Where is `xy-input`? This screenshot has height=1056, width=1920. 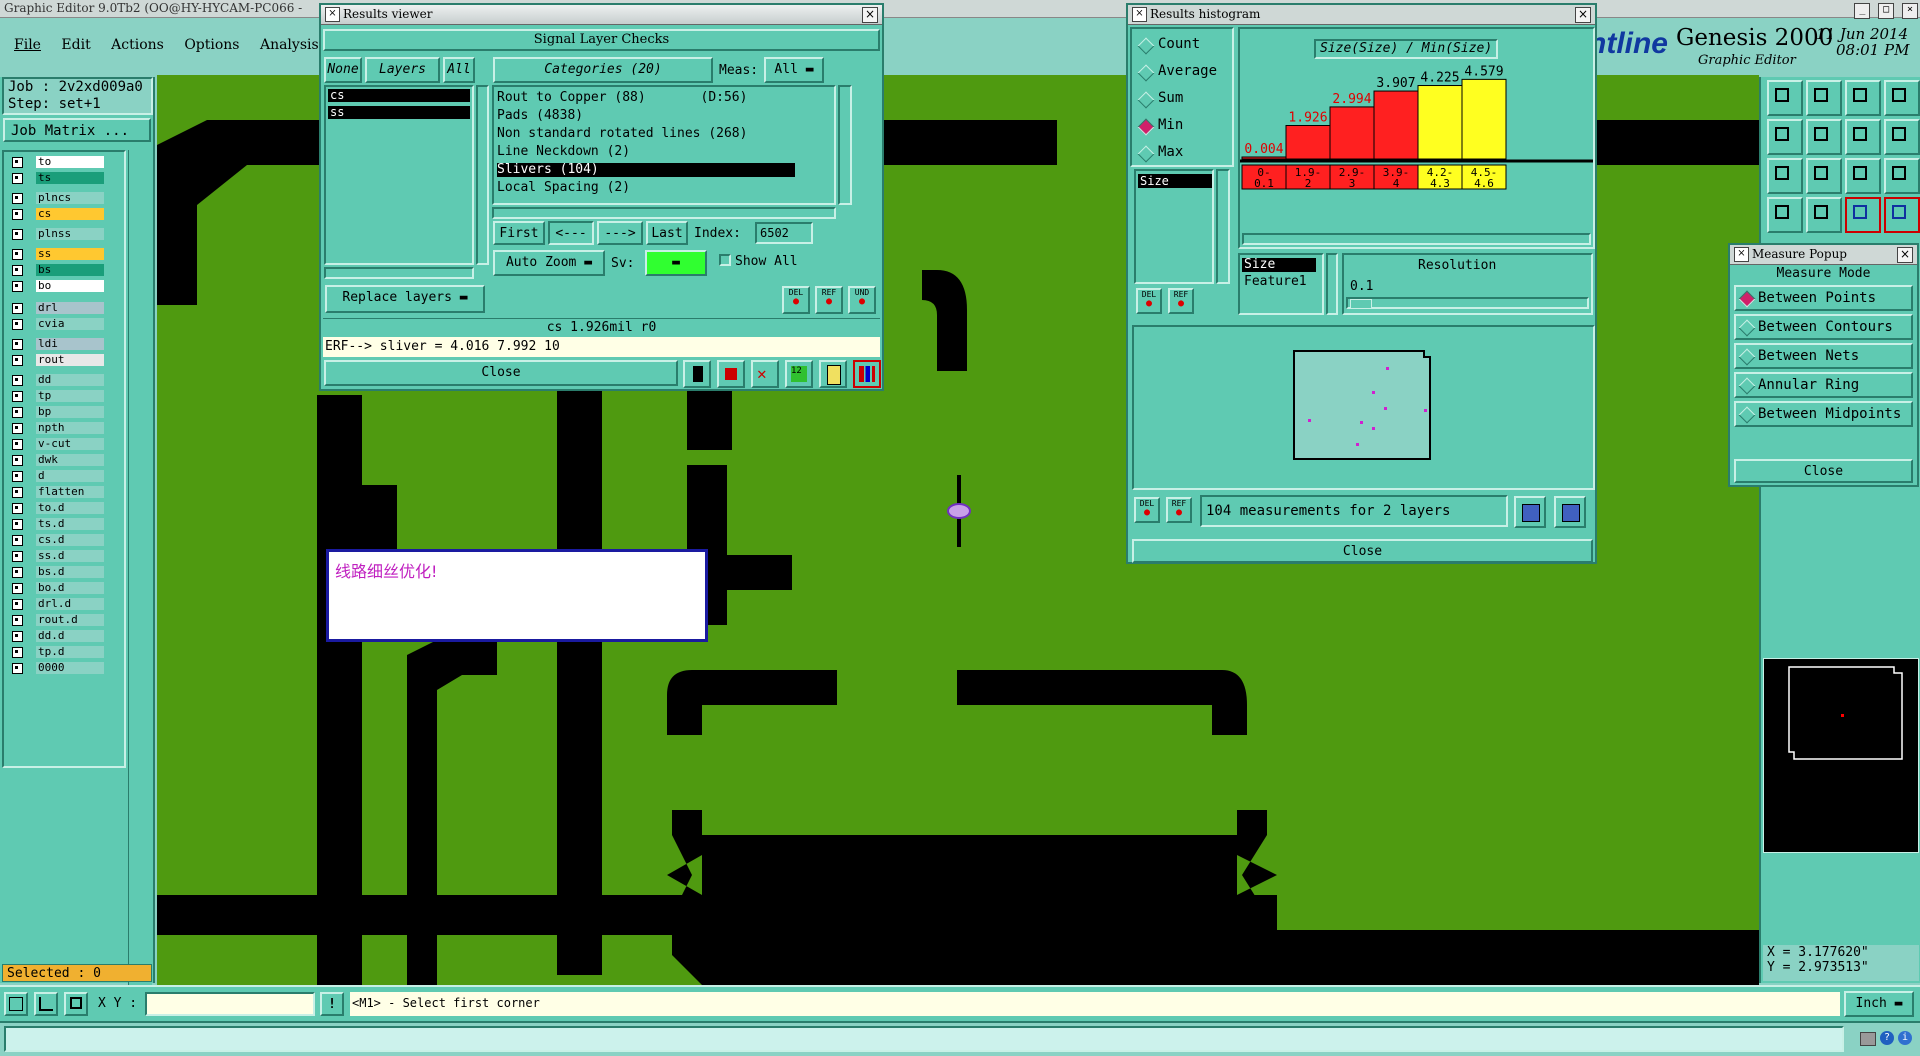
xy-input is located at coordinates (230, 1004).